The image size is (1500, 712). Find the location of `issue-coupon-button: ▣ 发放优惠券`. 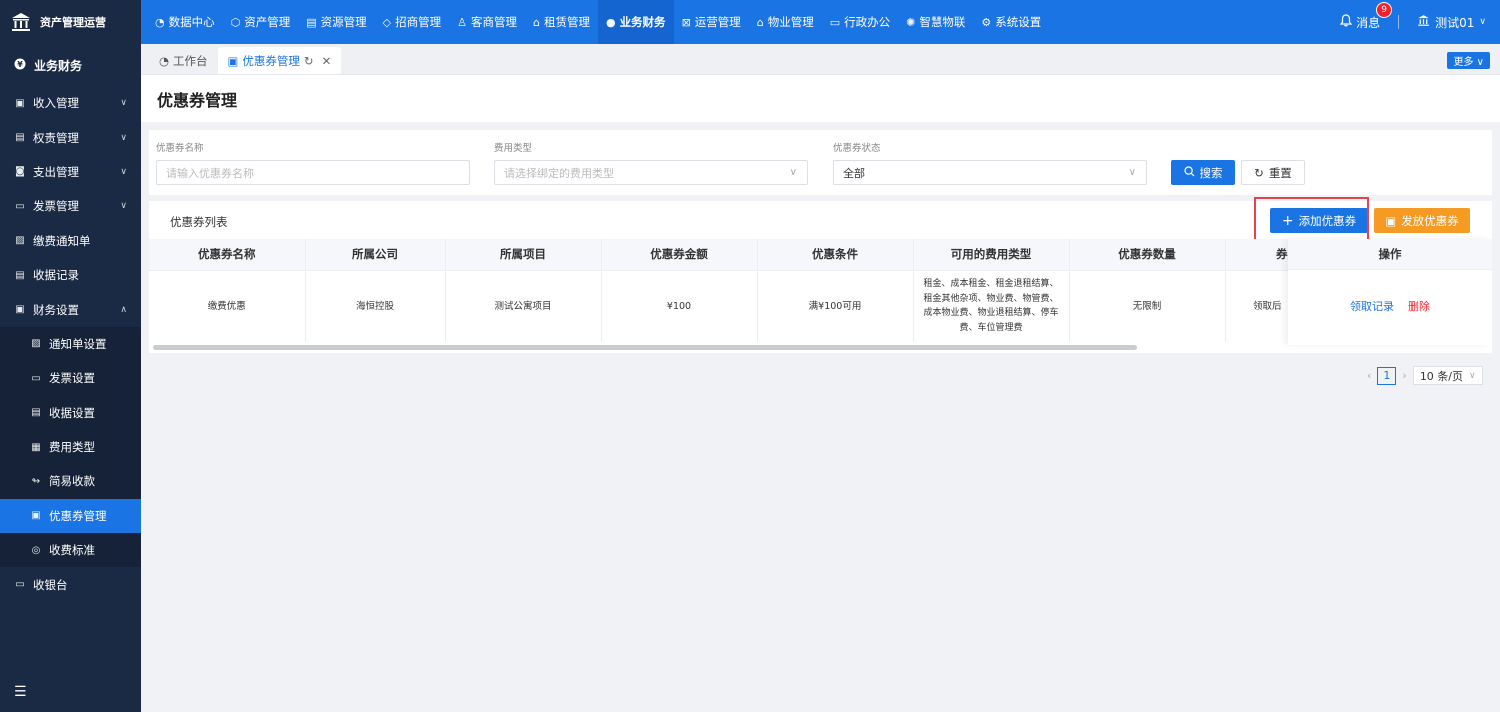

issue-coupon-button: ▣ 发放优惠券 is located at coordinates (1422, 220).